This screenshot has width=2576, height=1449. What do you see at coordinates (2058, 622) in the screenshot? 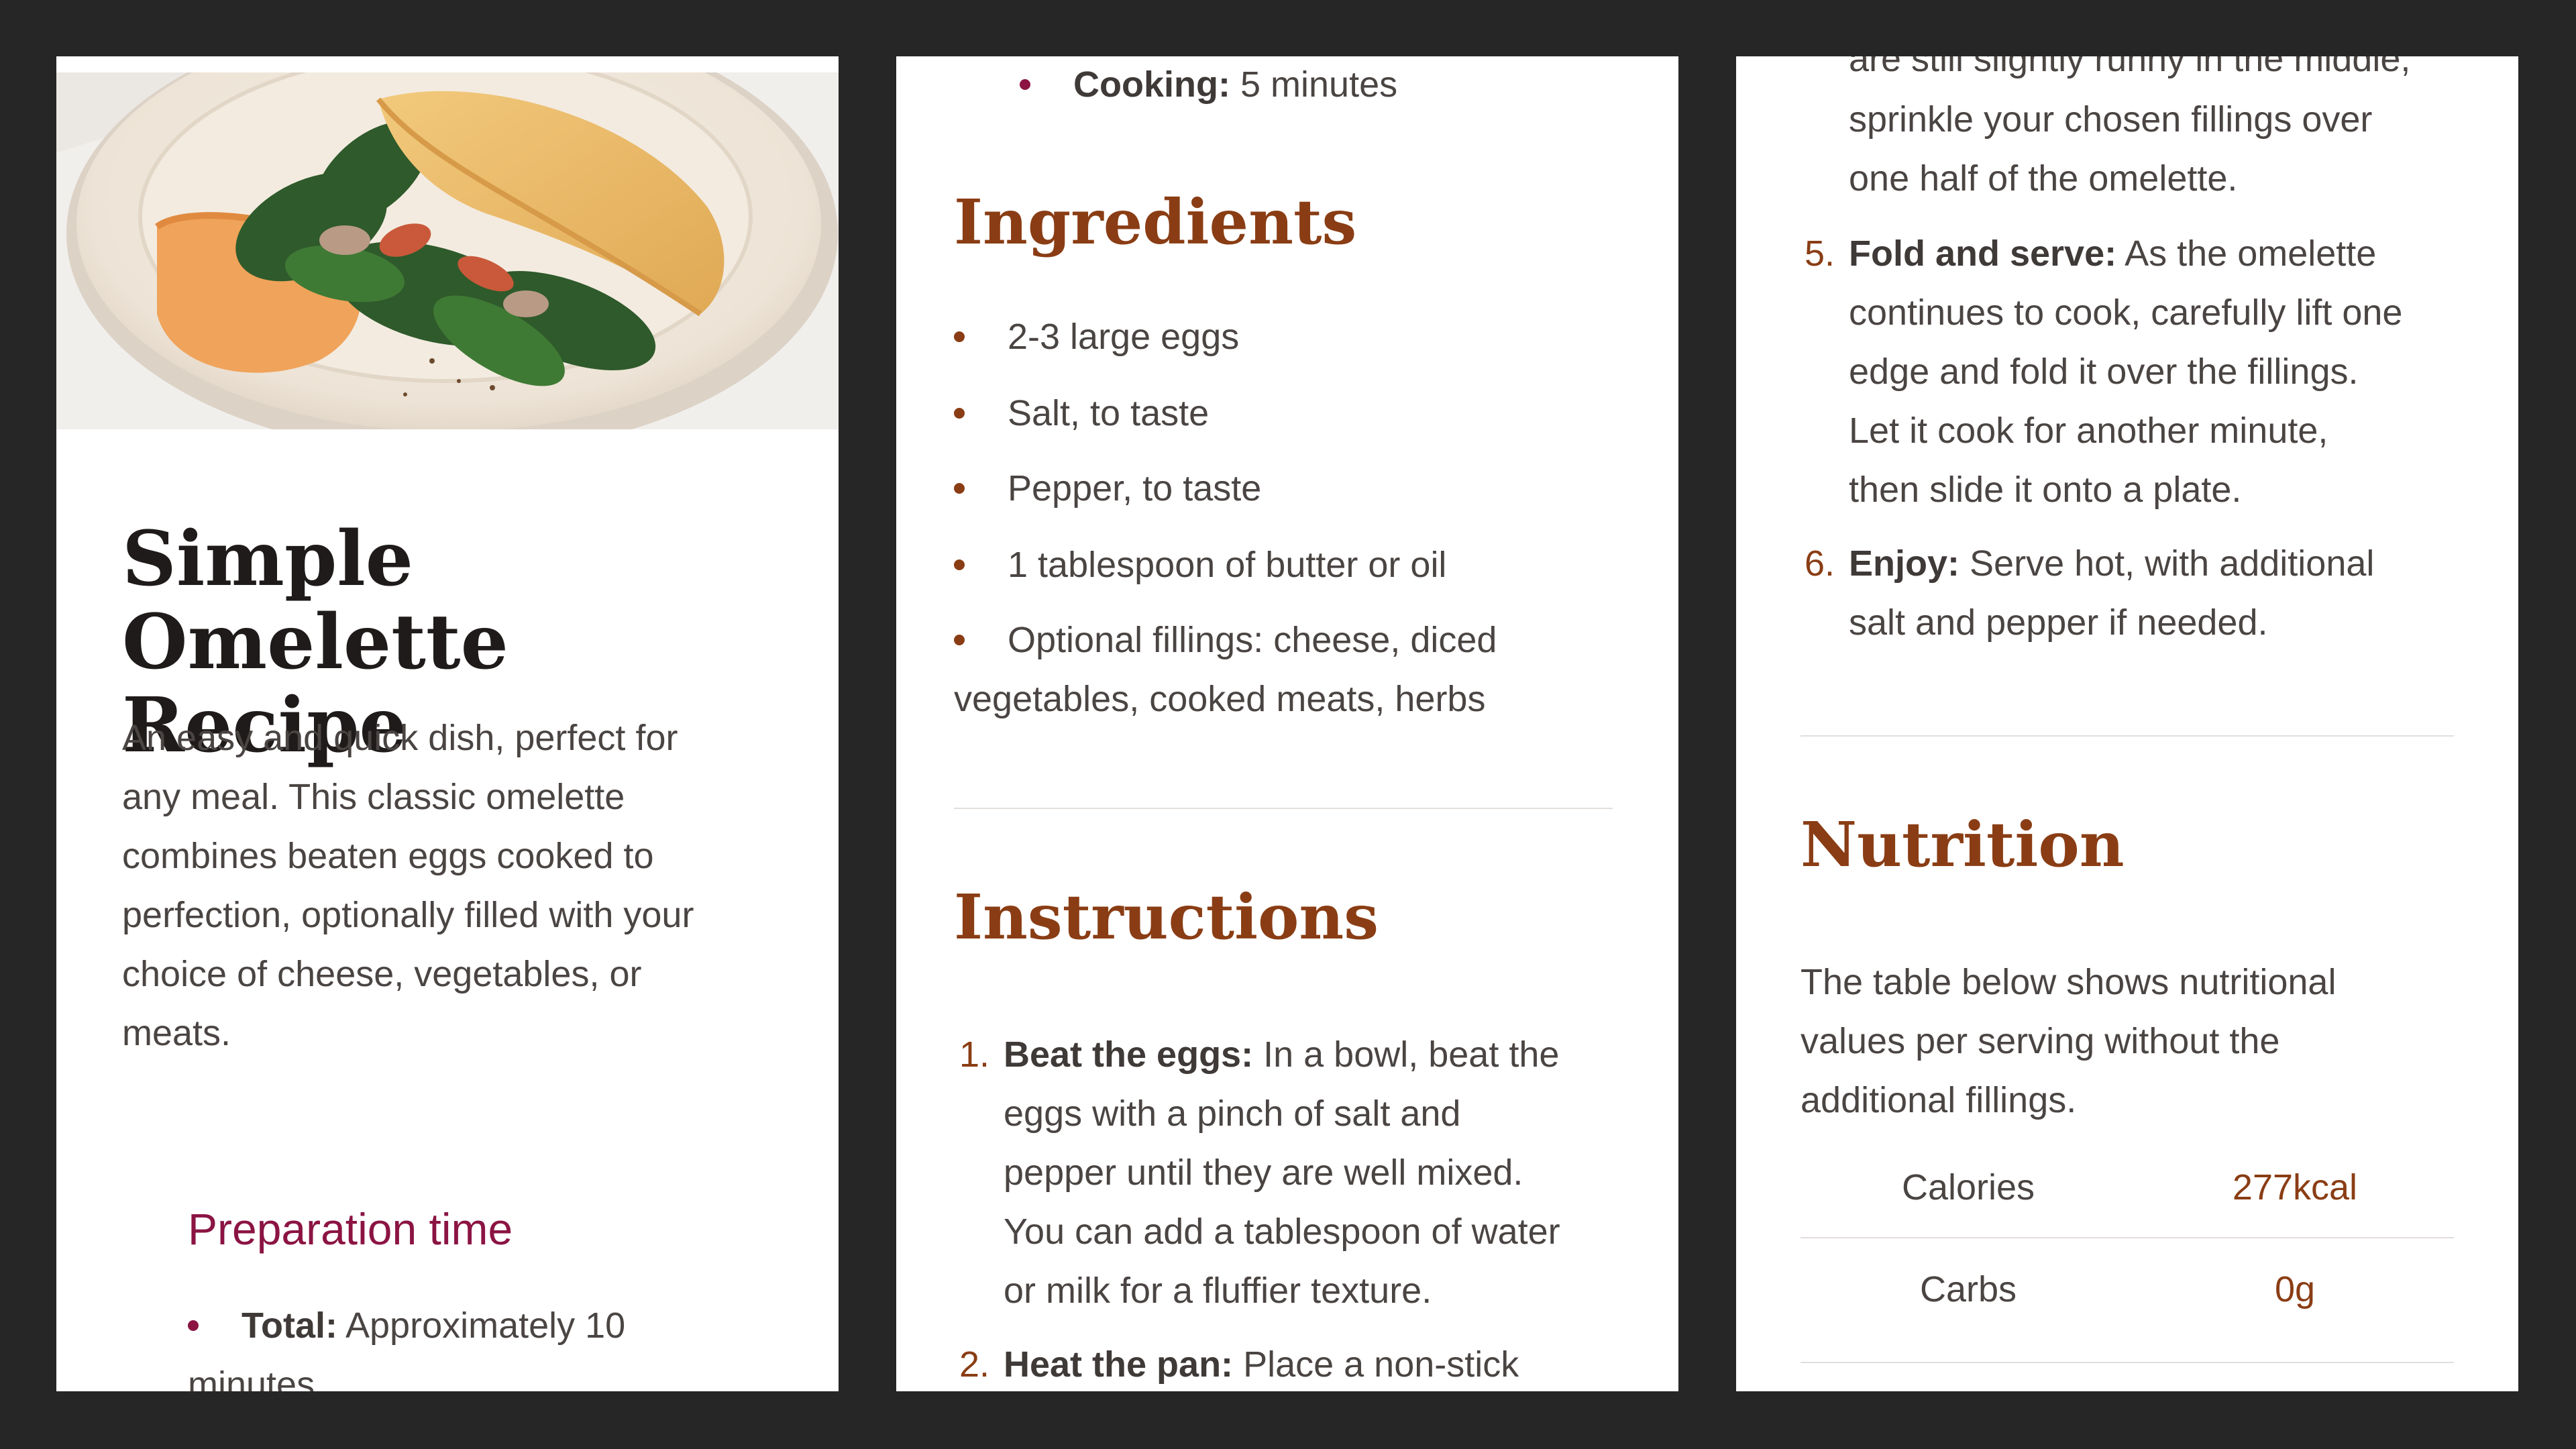
I see `step-6-continuation: salt and pepper if needed.` at bounding box center [2058, 622].